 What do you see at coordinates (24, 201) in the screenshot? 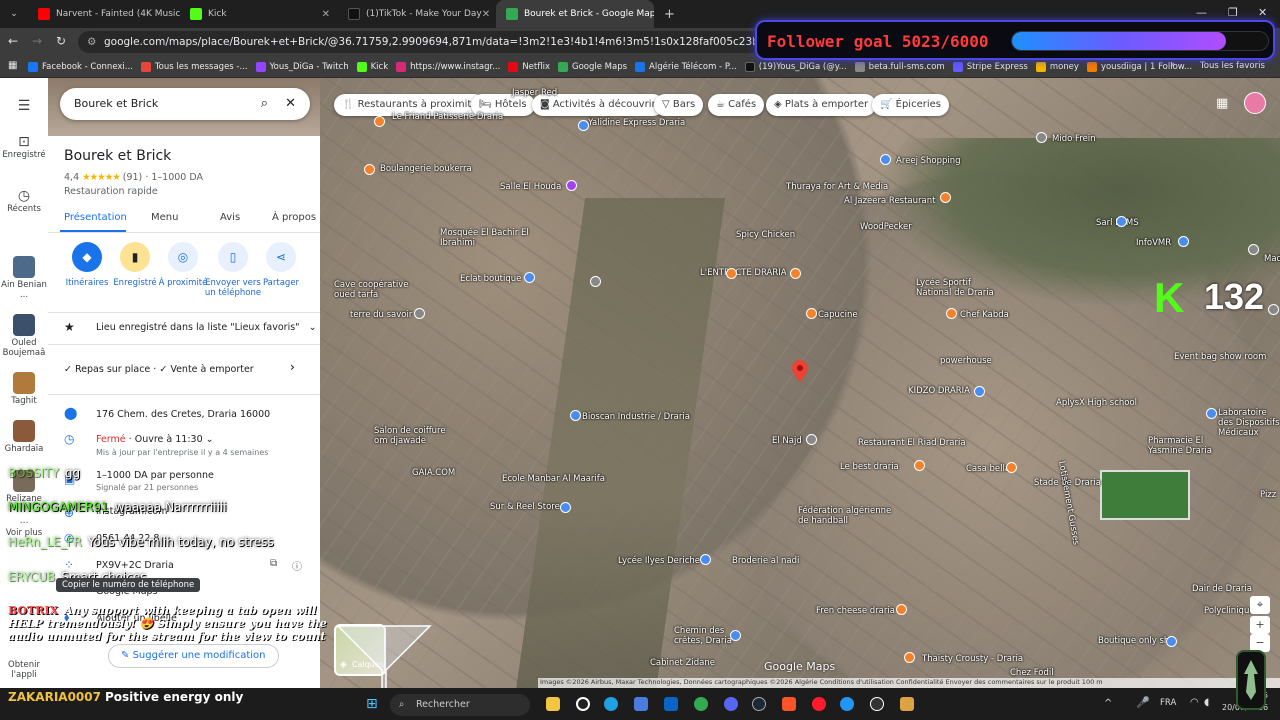
I see `recents-button: ◷ Récents` at bounding box center [24, 201].